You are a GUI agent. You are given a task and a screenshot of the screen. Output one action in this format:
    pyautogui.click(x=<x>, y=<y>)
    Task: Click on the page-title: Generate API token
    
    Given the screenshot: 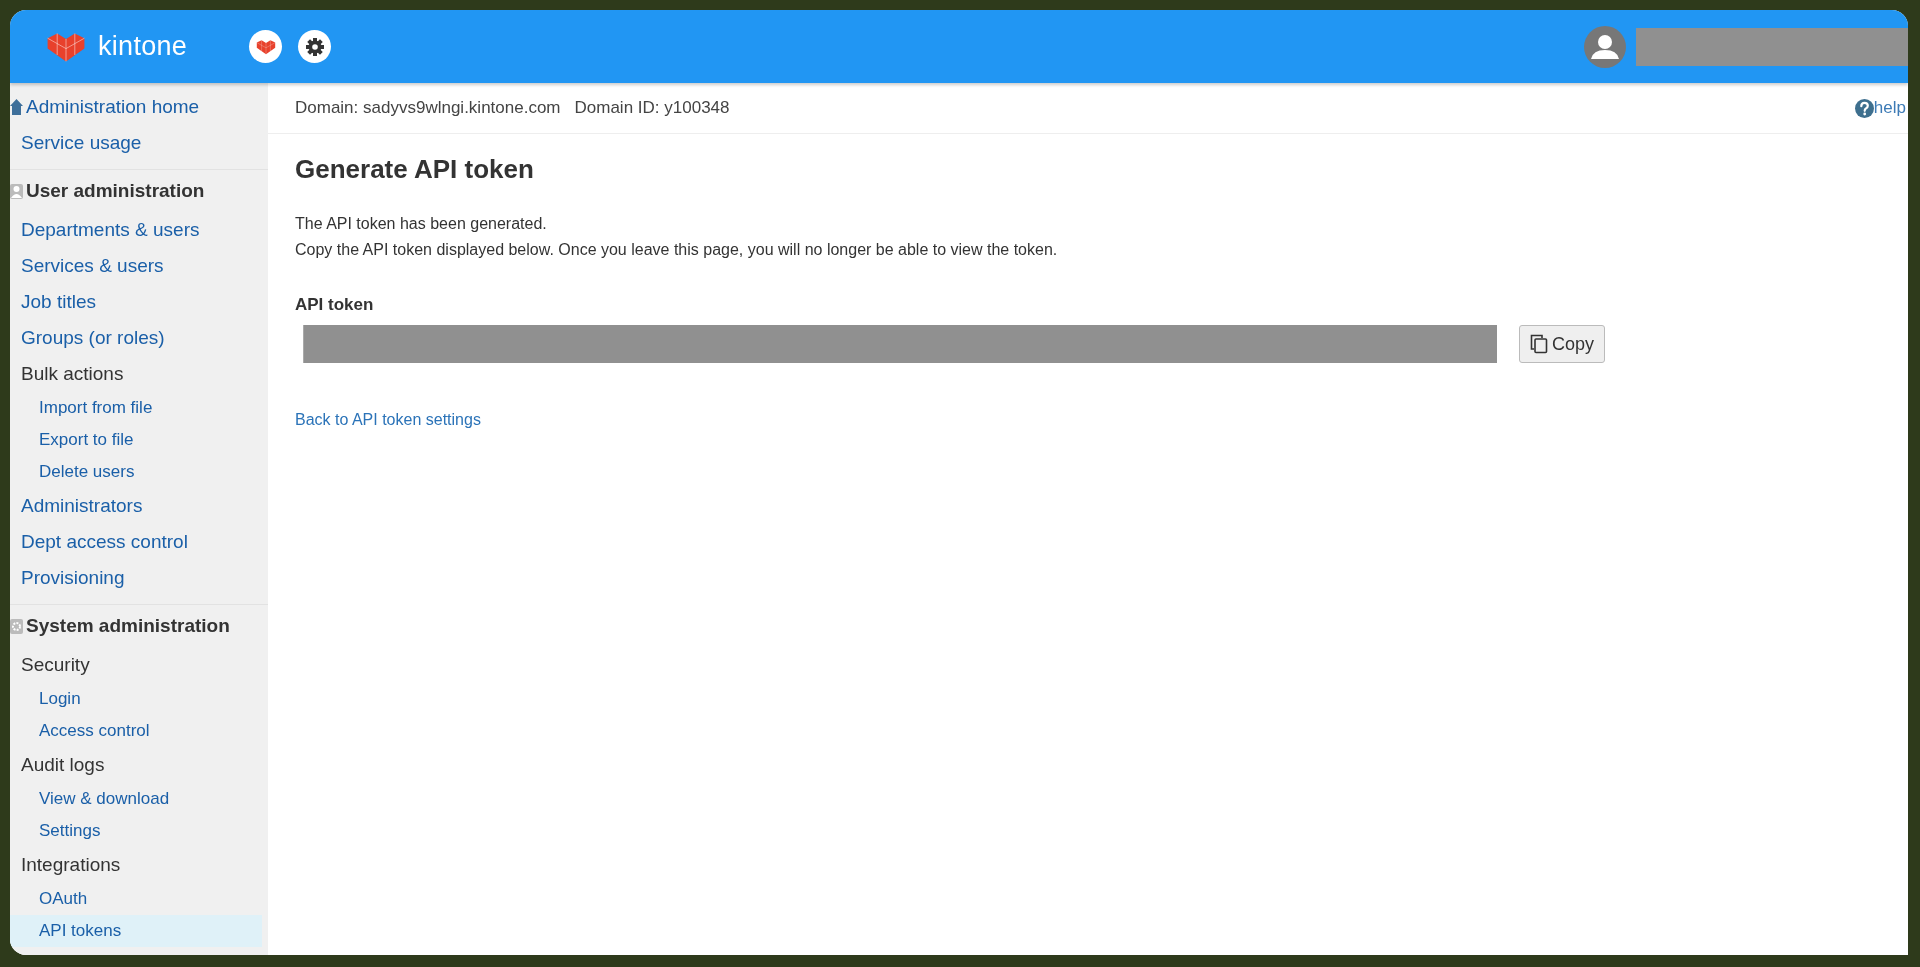 What is the action you would take?
    pyautogui.click(x=415, y=169)
    